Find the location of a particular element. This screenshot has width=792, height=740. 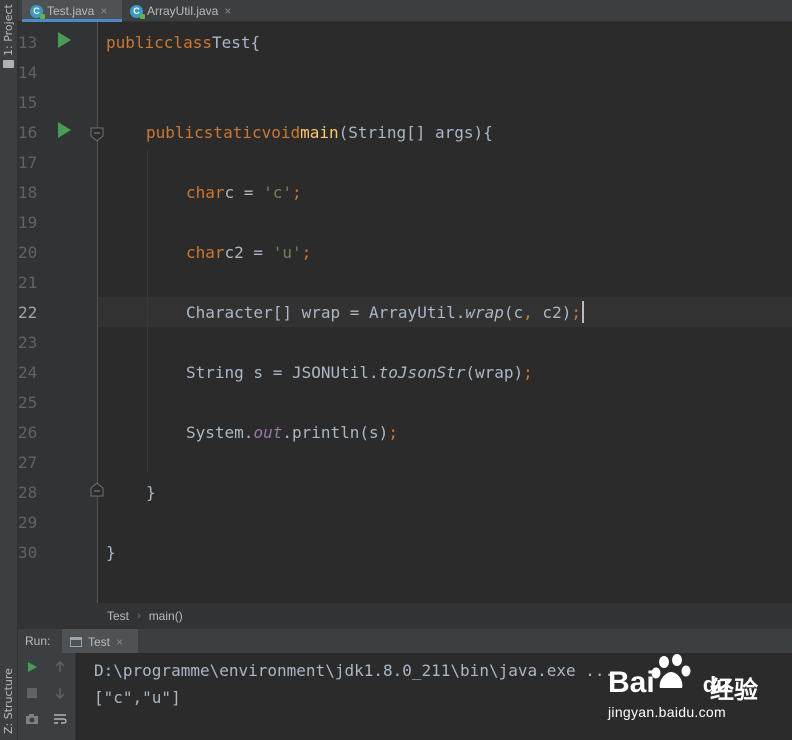

code-line-16: public static void main (String[] args){ is located at coordinates (319, 132).